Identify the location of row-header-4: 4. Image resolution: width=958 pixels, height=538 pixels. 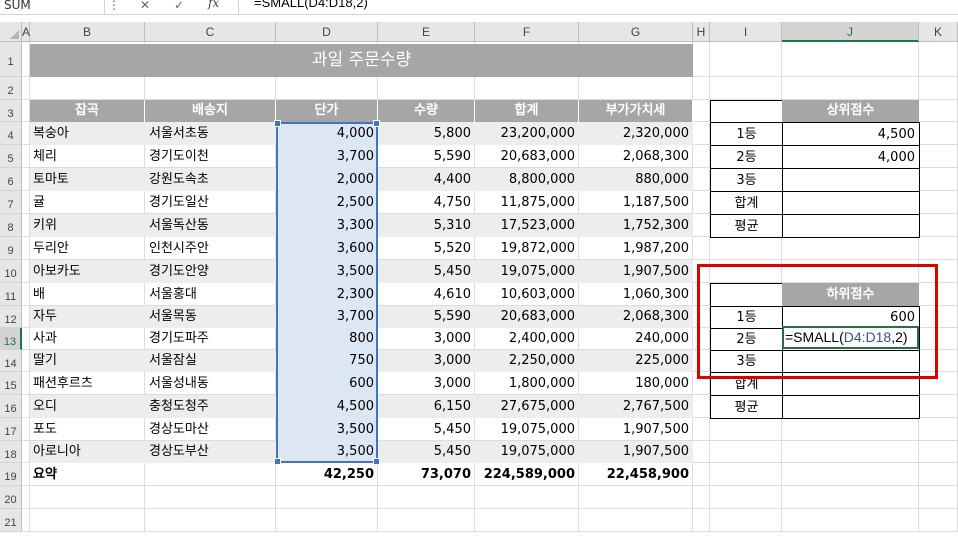
(11, 133).